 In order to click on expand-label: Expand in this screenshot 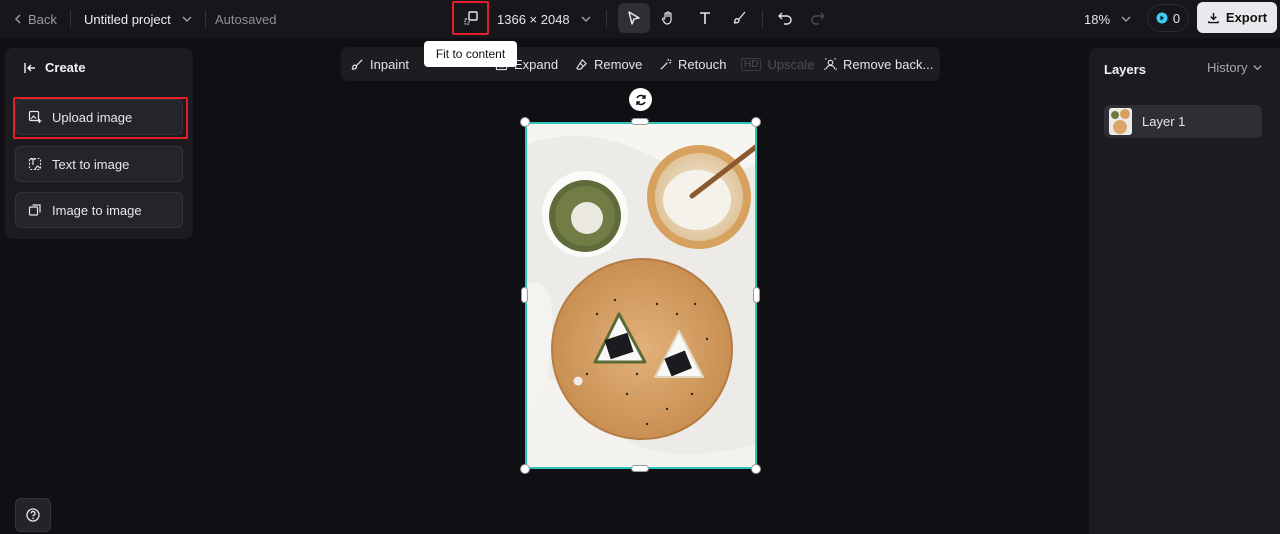, I will do `click(536, 64)`.